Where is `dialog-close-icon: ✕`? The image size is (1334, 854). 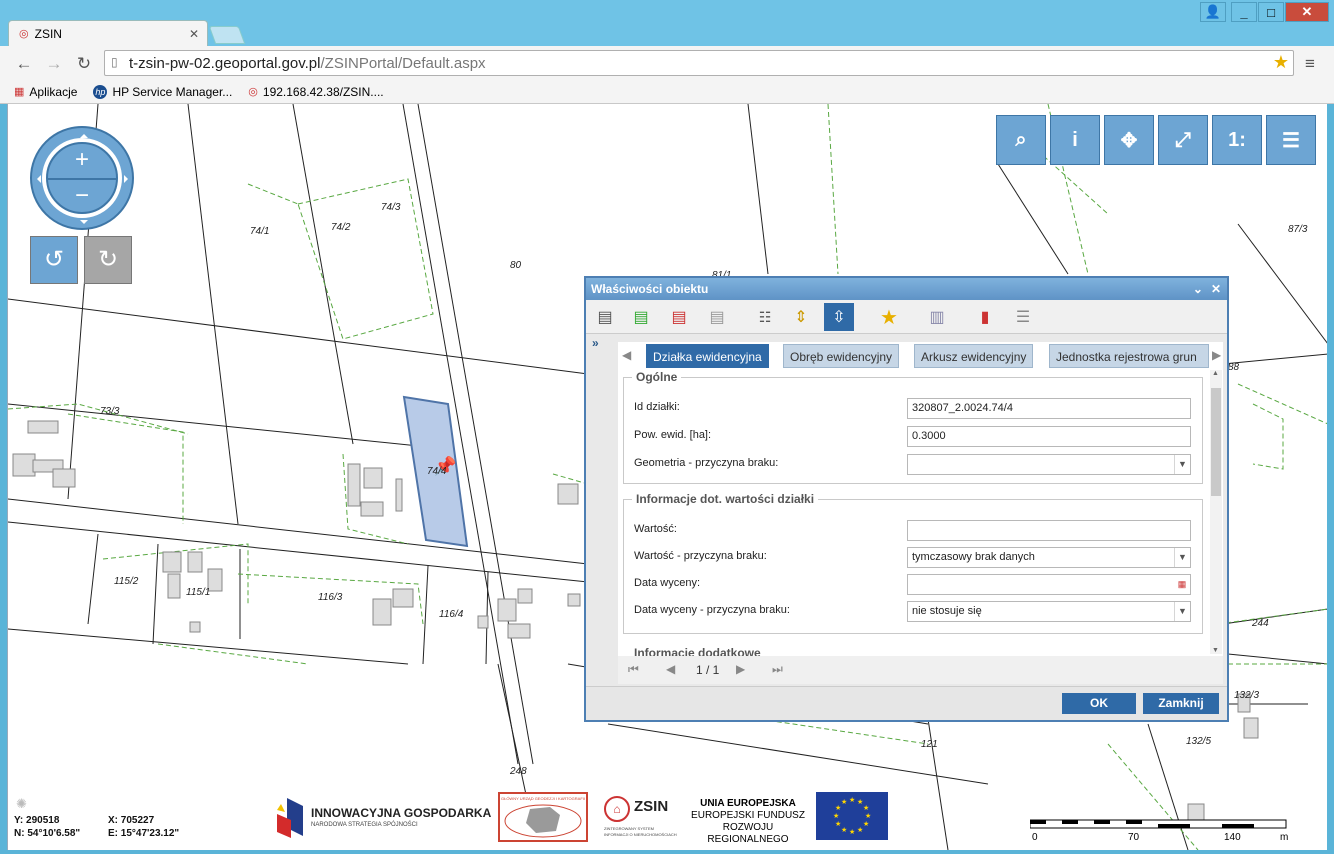
dialog-close-icon: ✕ is located at coordinates (1216, 289).